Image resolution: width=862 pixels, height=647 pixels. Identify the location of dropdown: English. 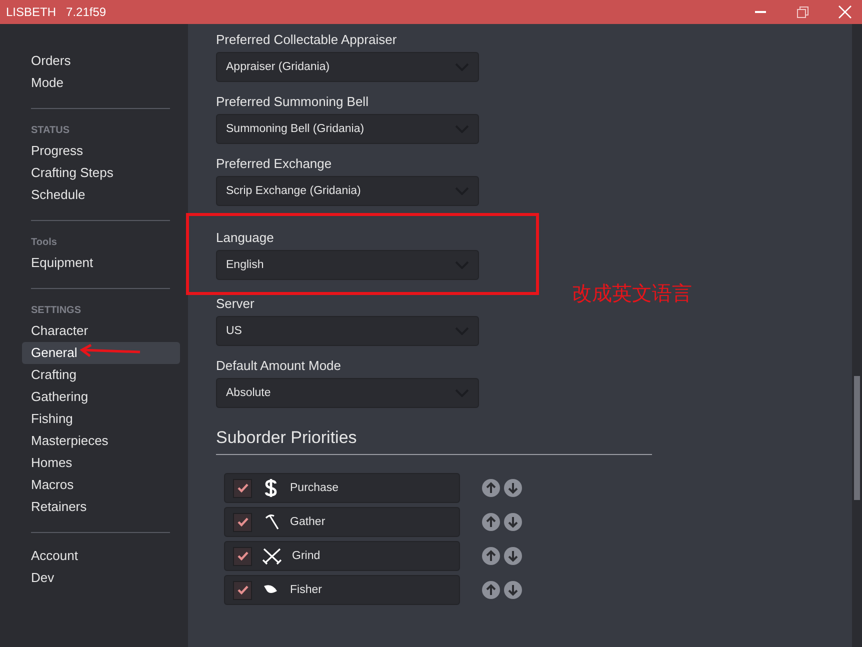
(347, 265).